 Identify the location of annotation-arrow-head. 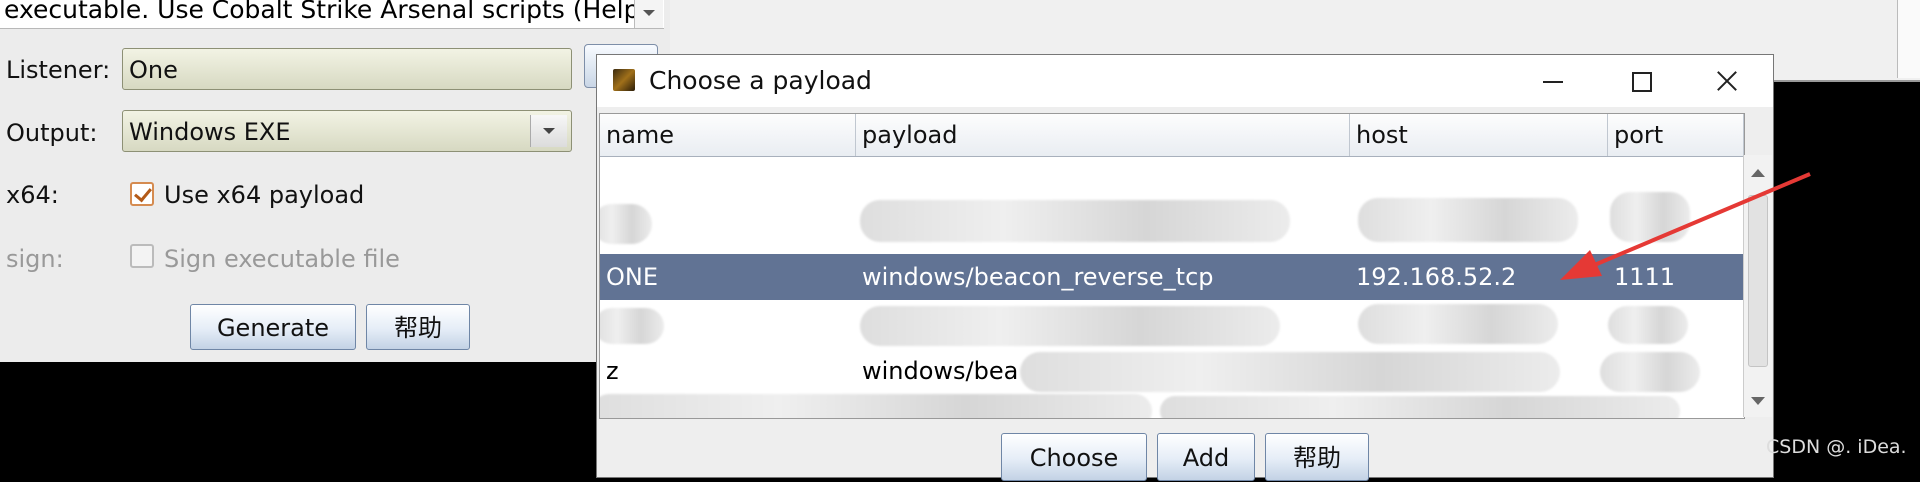
(1581, 265).